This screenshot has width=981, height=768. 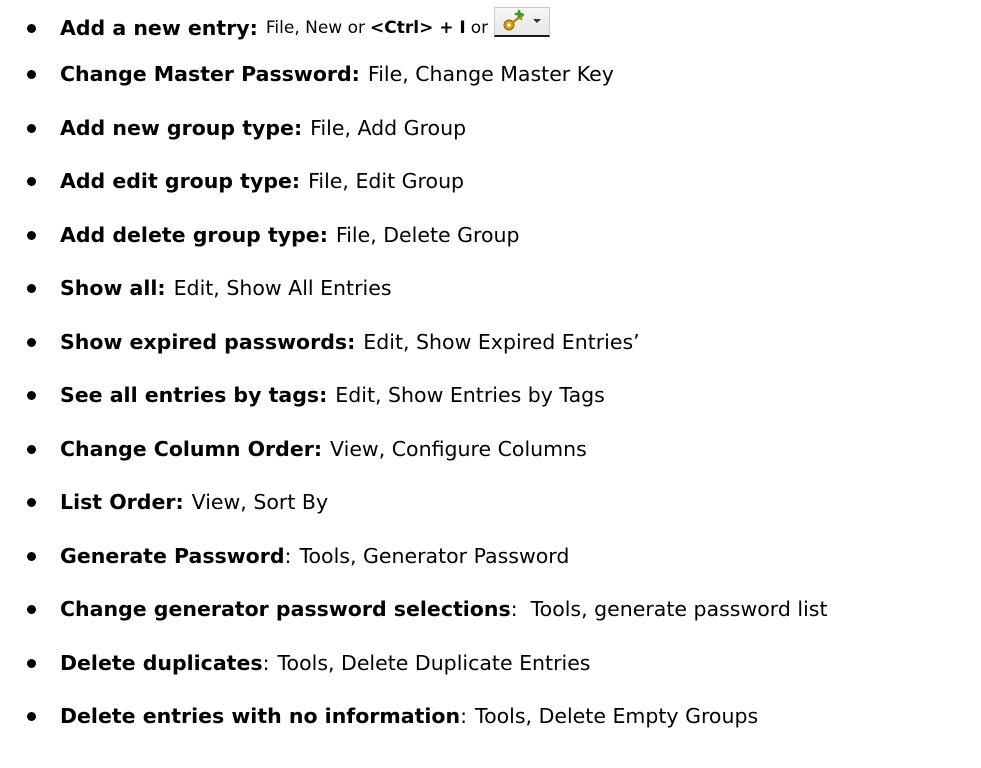 What do you see at coordinates (113, 288) in the screenshot?
I see `item-term: Show all:` at bounding box center [113, 288].